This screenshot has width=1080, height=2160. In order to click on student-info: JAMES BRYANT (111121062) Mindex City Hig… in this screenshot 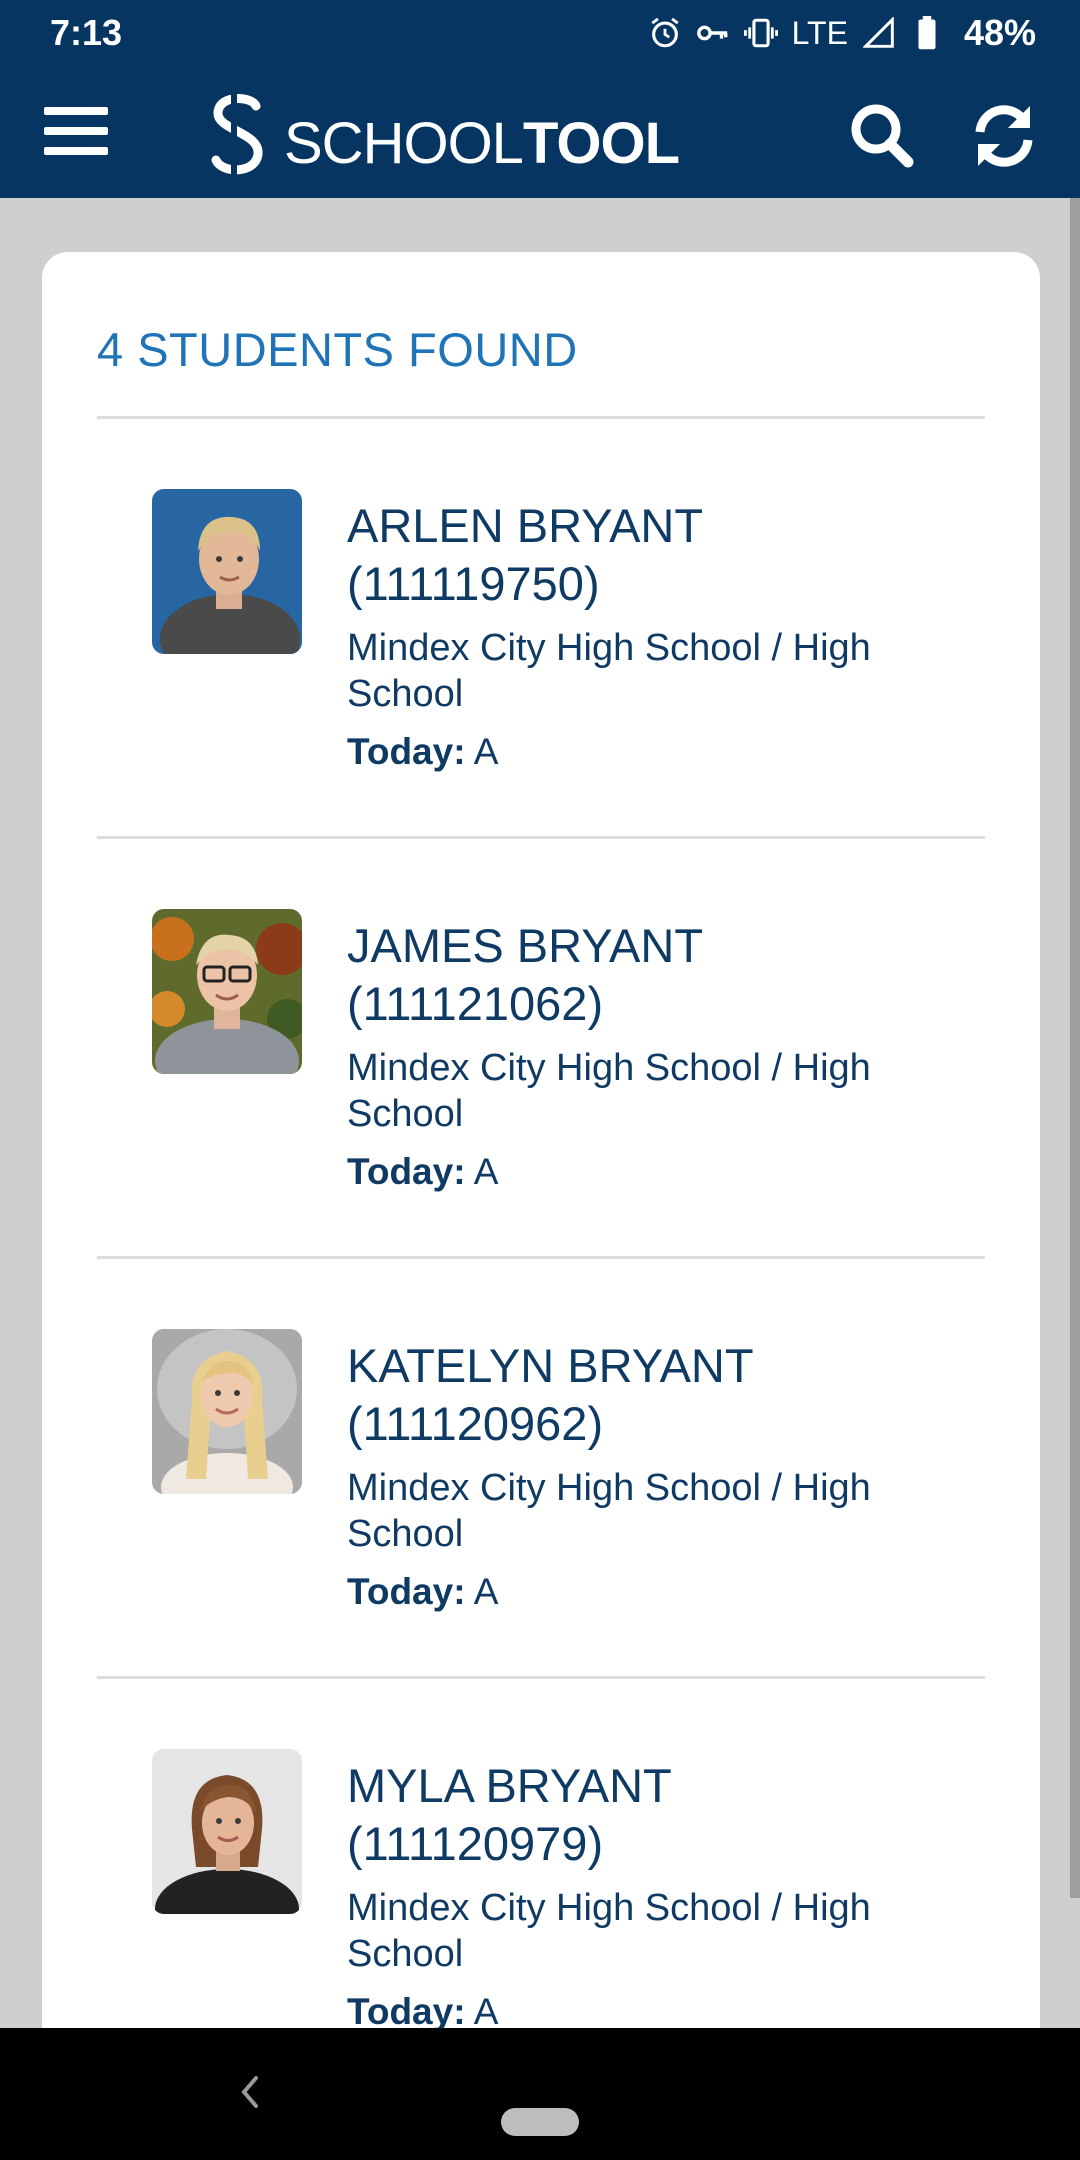, I will do `click(647, 1055)`.